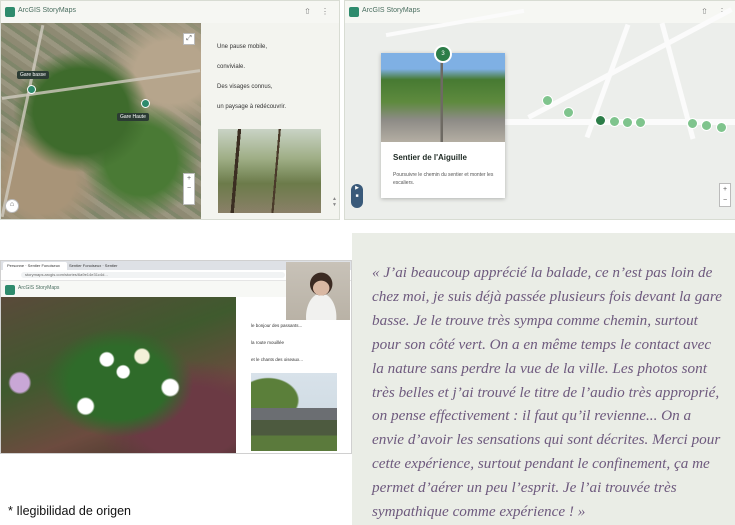 This screenshot has height=525, width=735. What do you see at coordinates (268, 342) in the screenshot?
I see `story-line: la route mouillée` at bounding box center [268, 342].